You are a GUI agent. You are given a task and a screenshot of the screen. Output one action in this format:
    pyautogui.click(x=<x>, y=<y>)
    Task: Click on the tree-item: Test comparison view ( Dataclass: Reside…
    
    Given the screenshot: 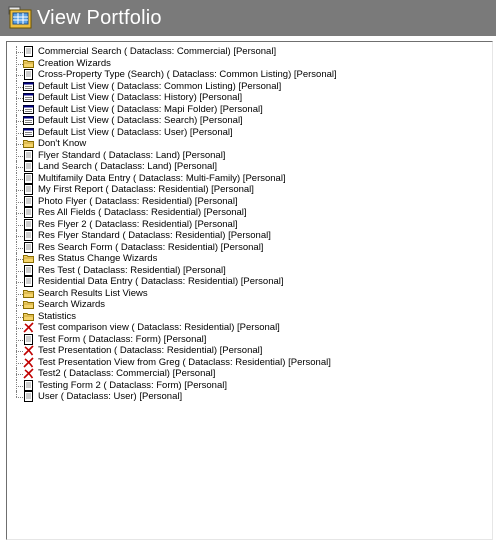 What is the action you would take?
    pyautogui.click(x=172, y=328)
    